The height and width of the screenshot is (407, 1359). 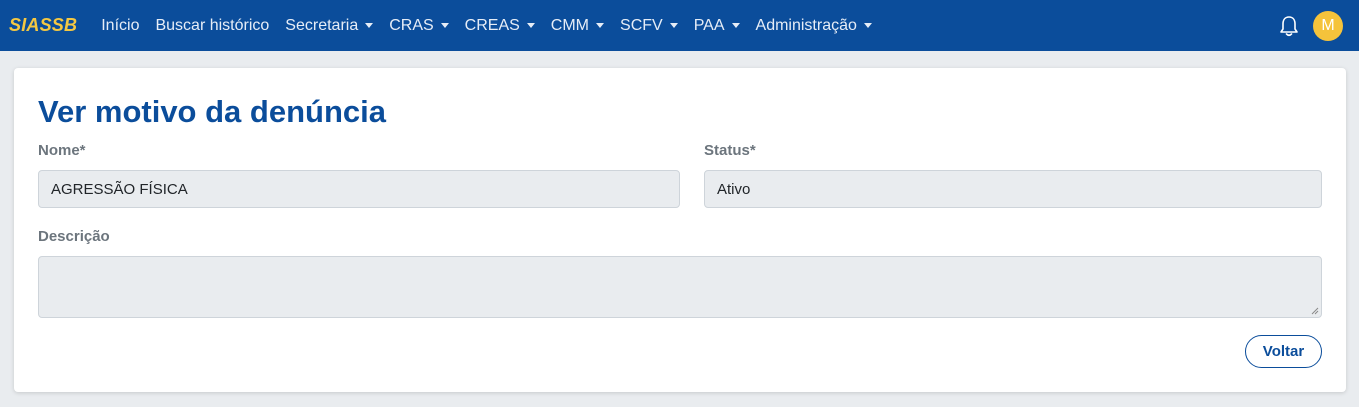 What do you see at coordinates (1013, 189) in the screenshot?
I see `status-field: Ativo` at bounding box center [1013, 189].